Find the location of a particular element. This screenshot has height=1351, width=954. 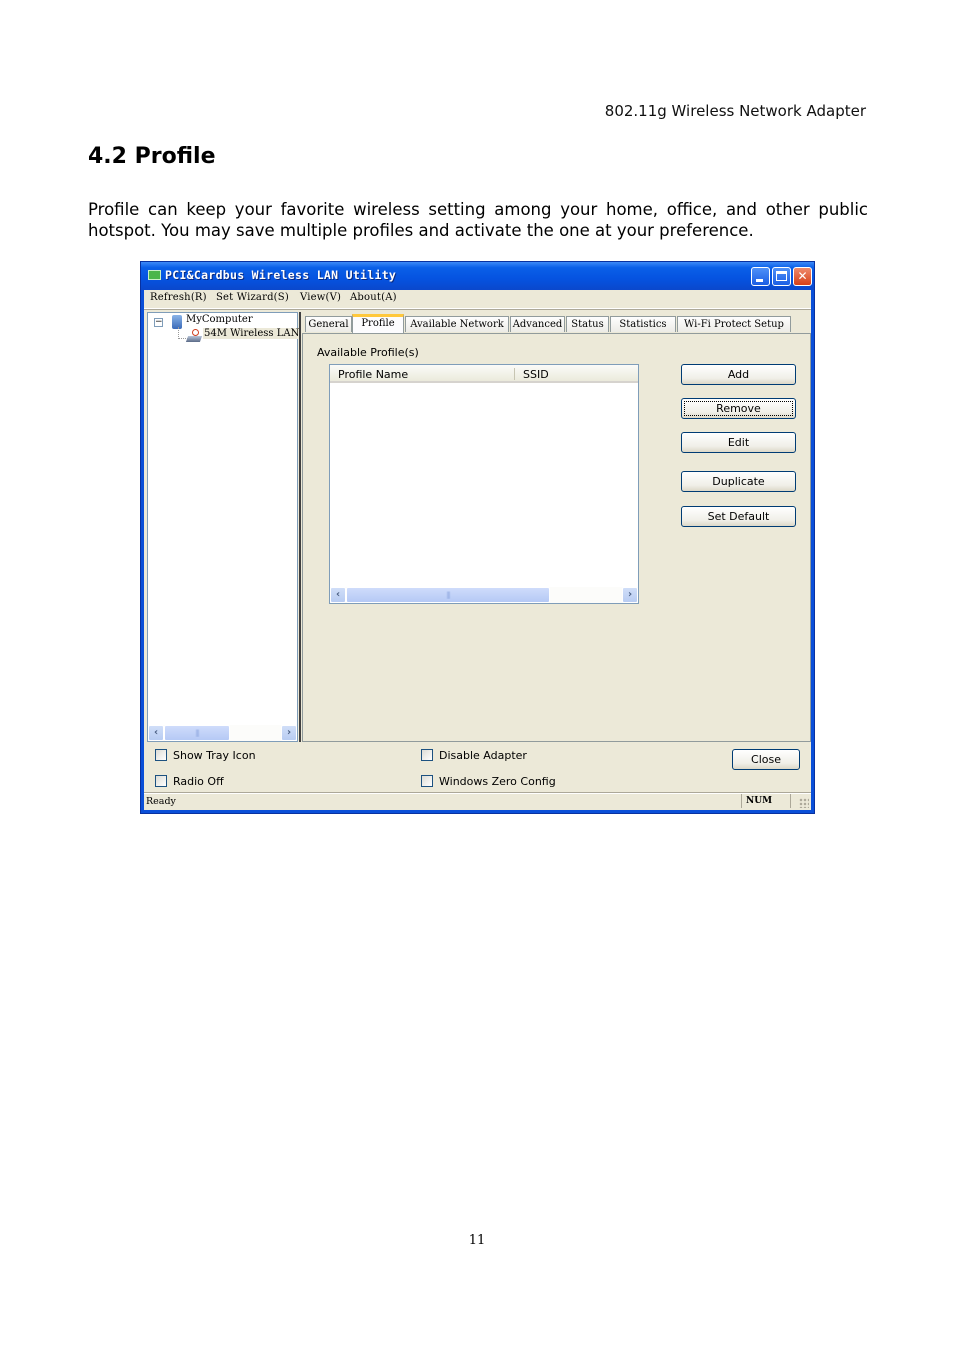

windows-zero-config-label: Windows Zero Config is located at coordinates (497, 781).